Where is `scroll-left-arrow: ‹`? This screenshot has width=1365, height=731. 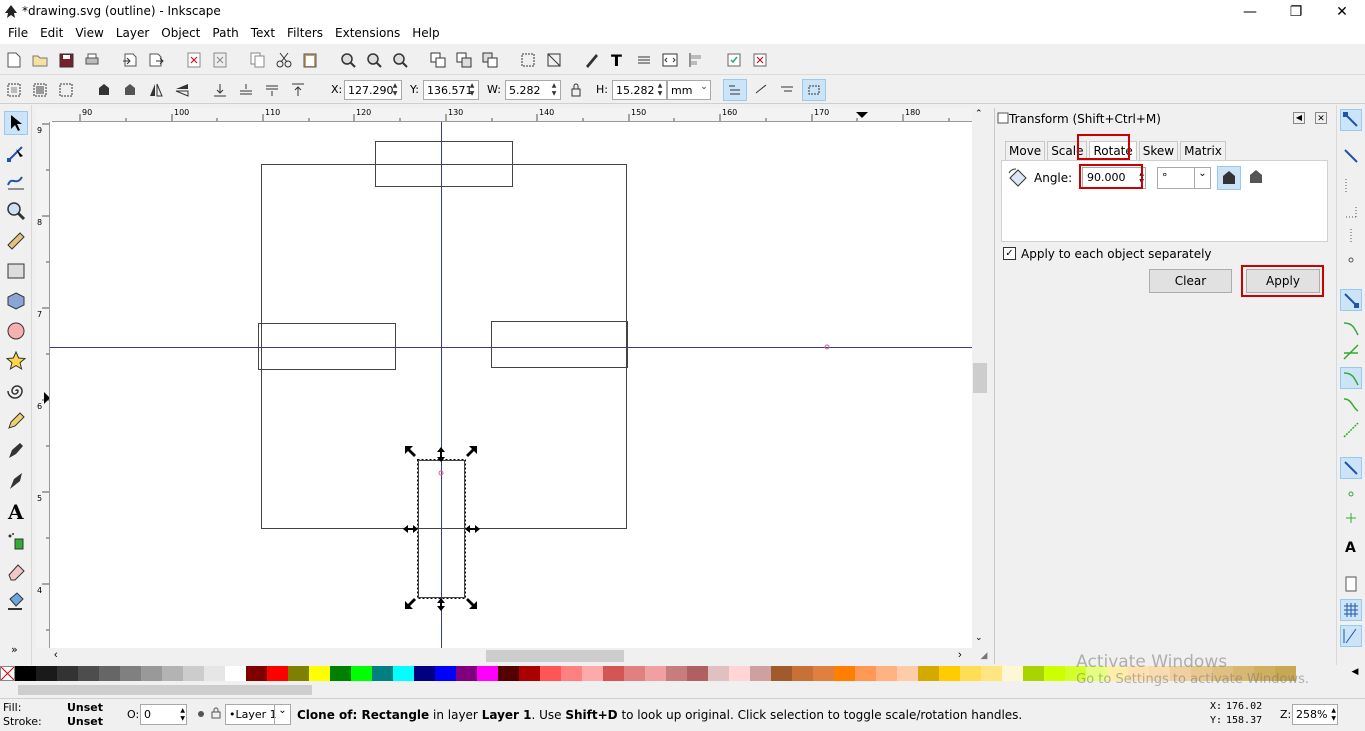 scroll-left-arrow: ‹ is located at coordinates (56, 655).